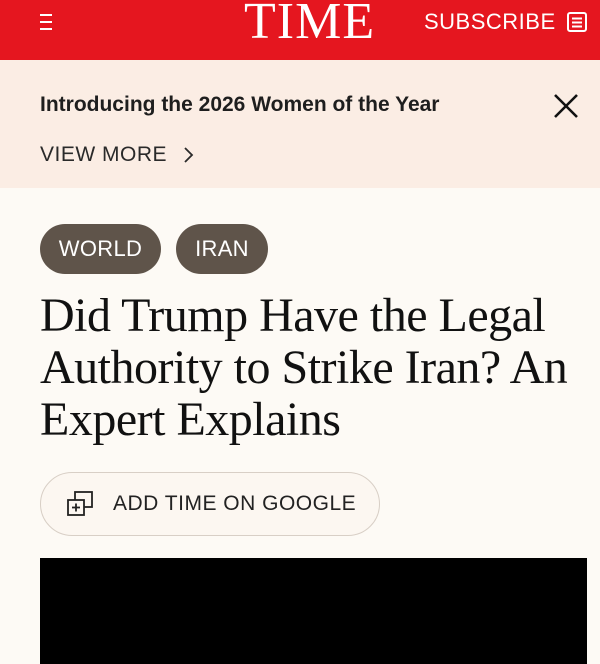  I want to click on newspaper-icon, so click(576, 22).